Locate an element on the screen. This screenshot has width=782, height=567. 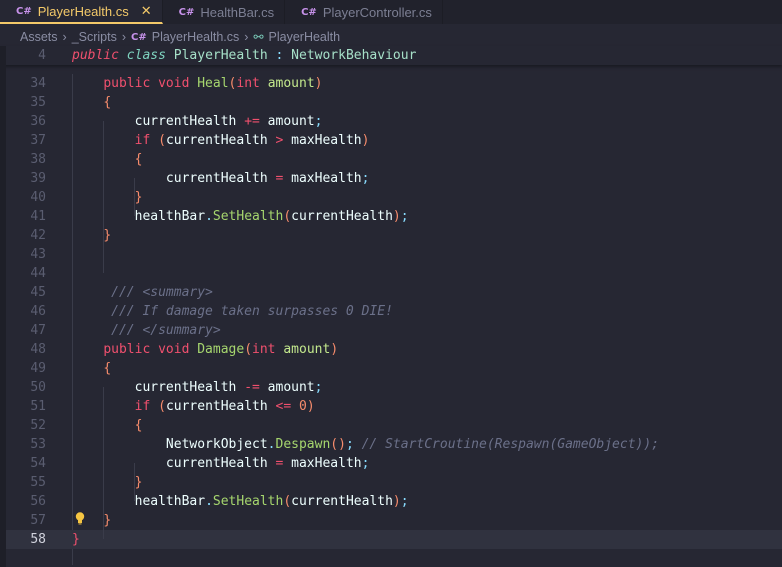
code-token: ( is located at coordinates (287, 501).